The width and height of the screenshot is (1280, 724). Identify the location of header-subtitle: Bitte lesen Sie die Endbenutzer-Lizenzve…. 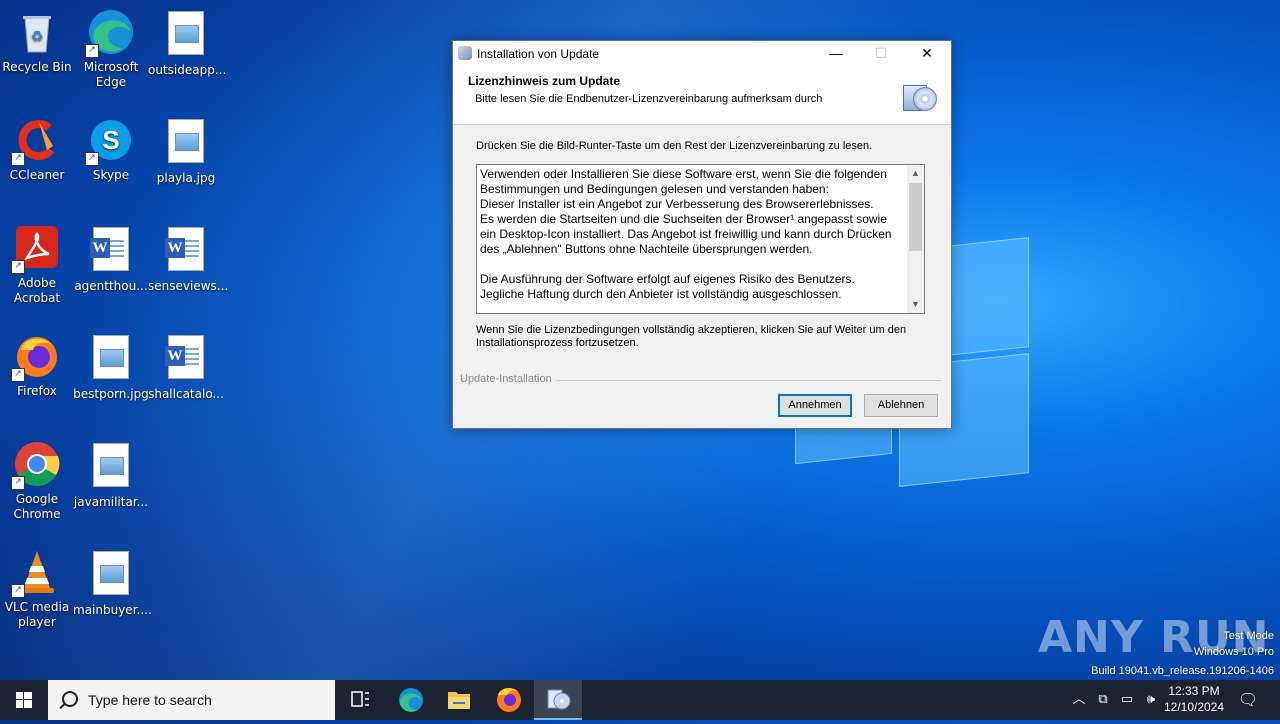
(649, 99).